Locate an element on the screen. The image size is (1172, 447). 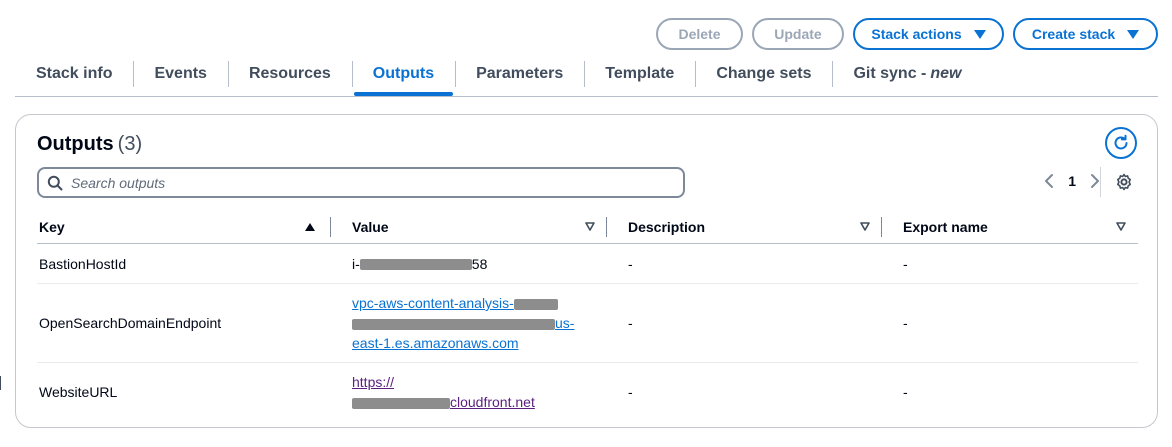
refresh-icon is located at coordinates (1121, 142).